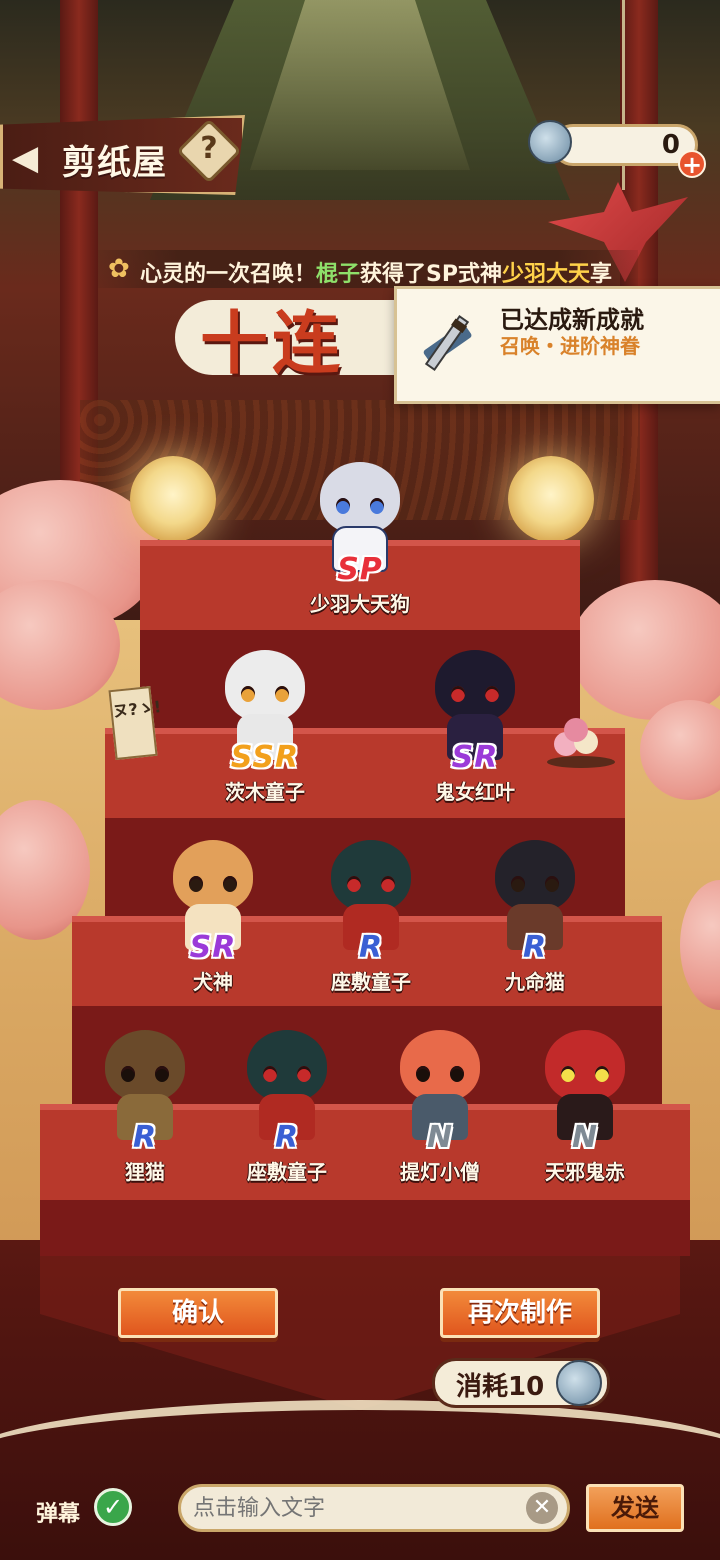 This screenshot has height=1560, width=720. I want to click on announce-player: 棍子, so click(338, 274).